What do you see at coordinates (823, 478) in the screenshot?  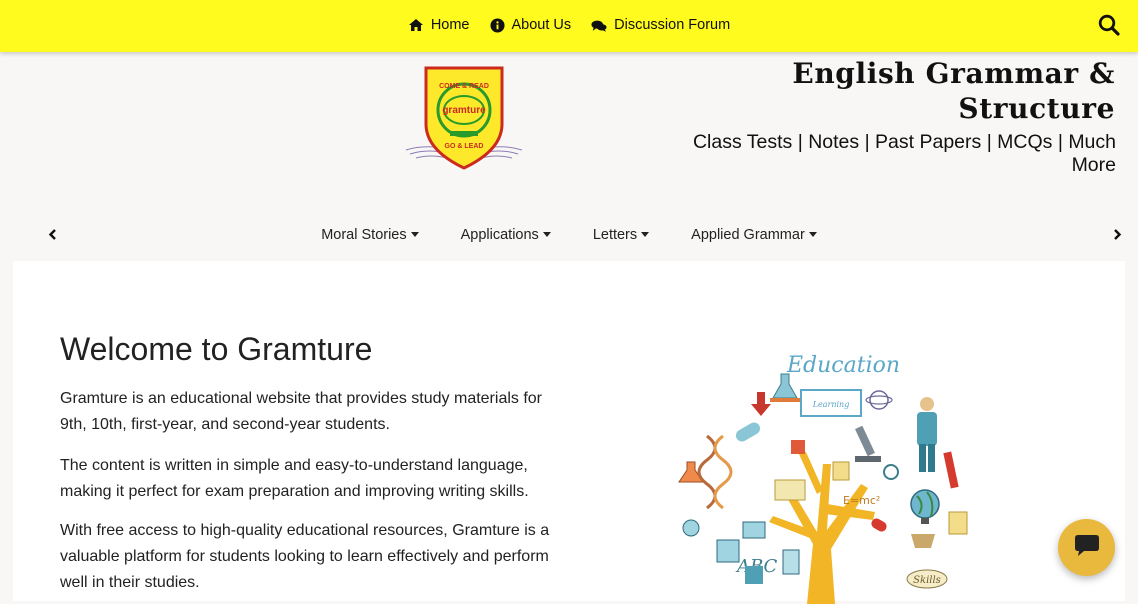 I see `education-illustration: Education Learning ABC` at bounding box center [823, 478].